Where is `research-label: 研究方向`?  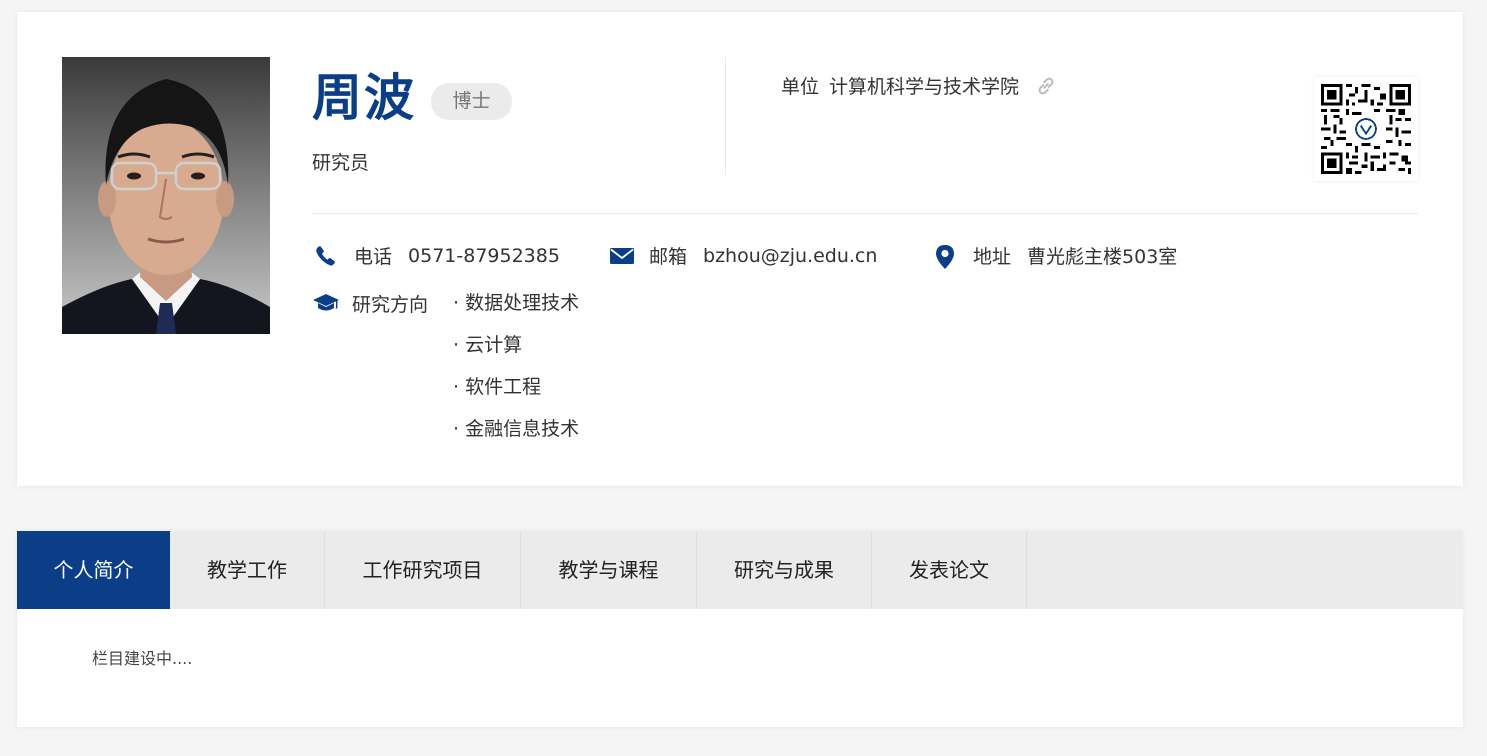
research-label: 研究方向 is located at coordinates (390, 305).